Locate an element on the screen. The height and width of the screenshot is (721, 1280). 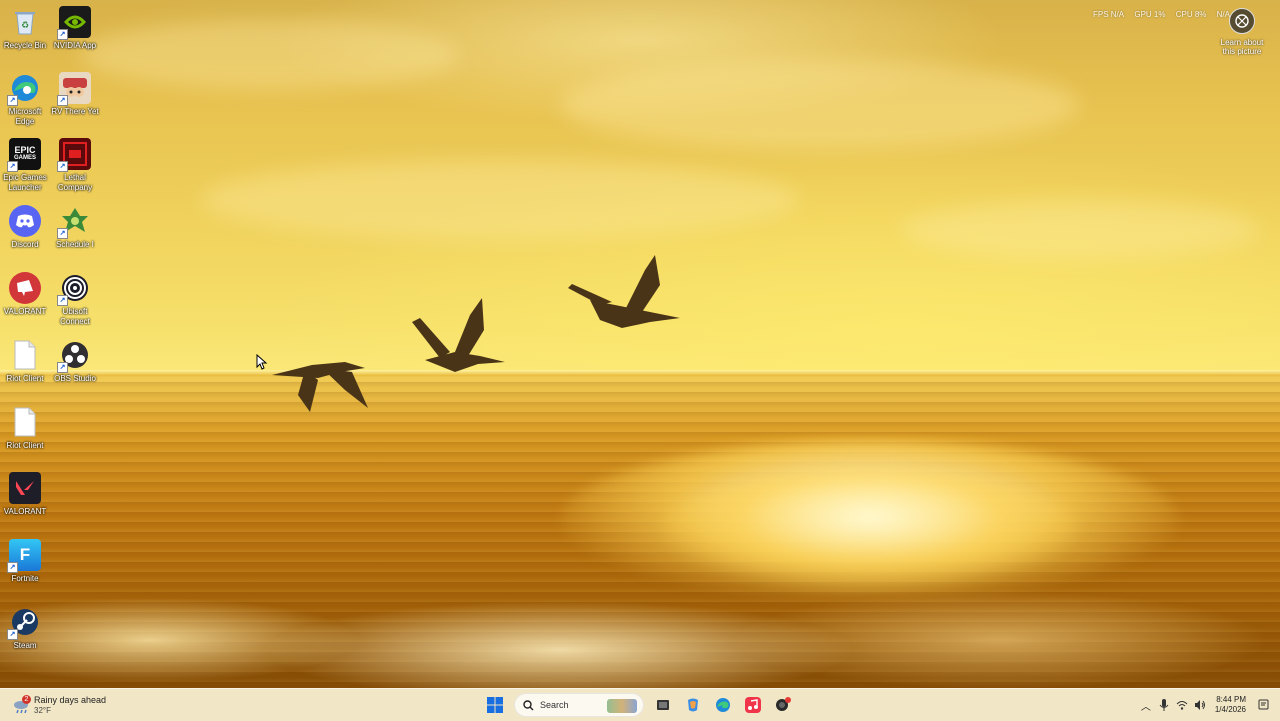
weather-headline: Rainy days ahead is located at coordinates (70, 699).